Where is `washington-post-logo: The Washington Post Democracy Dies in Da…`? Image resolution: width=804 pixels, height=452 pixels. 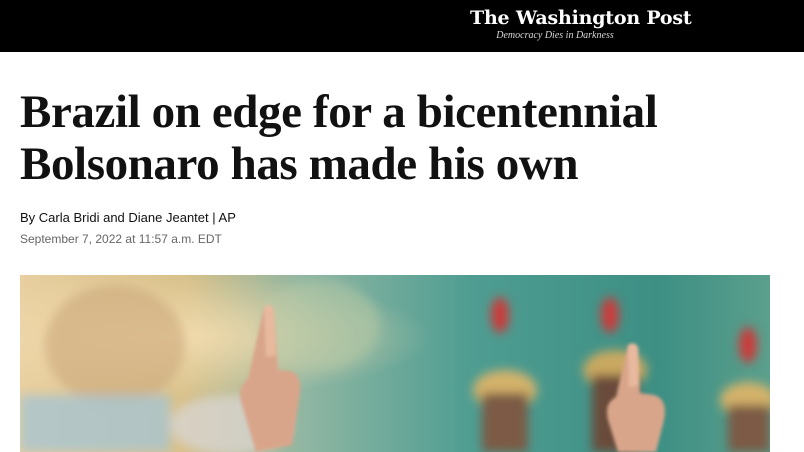
washington-post-logo: The Washington Post Democracy Dies in Da… is located at coordinates (581, 24).